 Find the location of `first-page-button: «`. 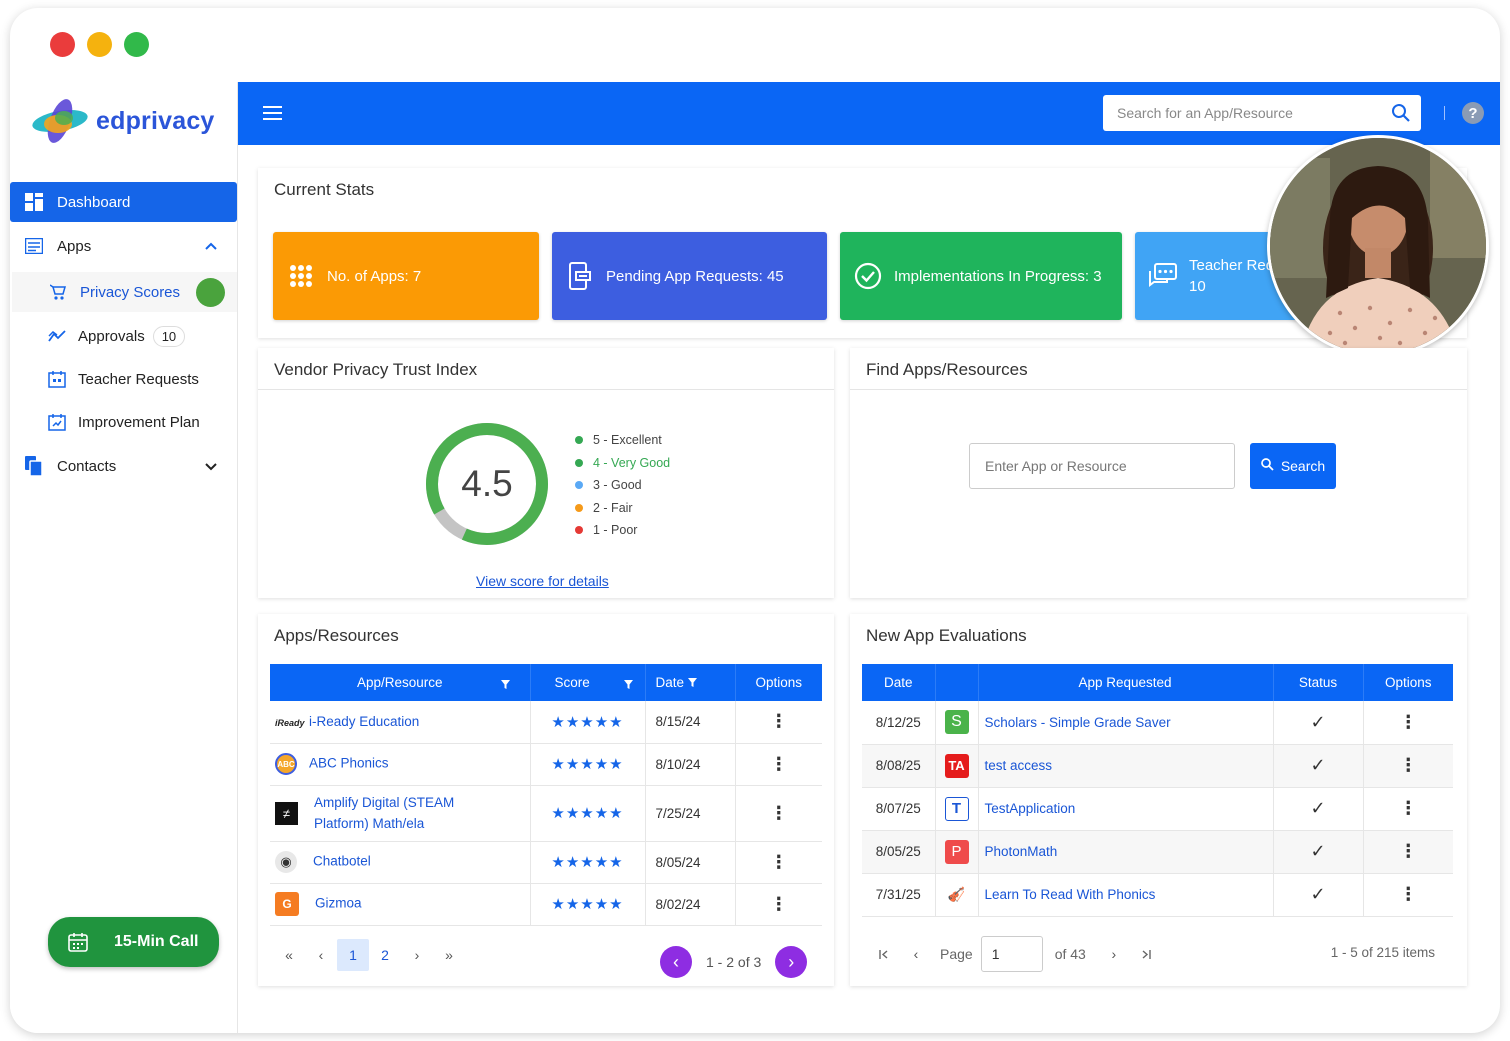

first-page-button: « is located at coordinates (289, 955).